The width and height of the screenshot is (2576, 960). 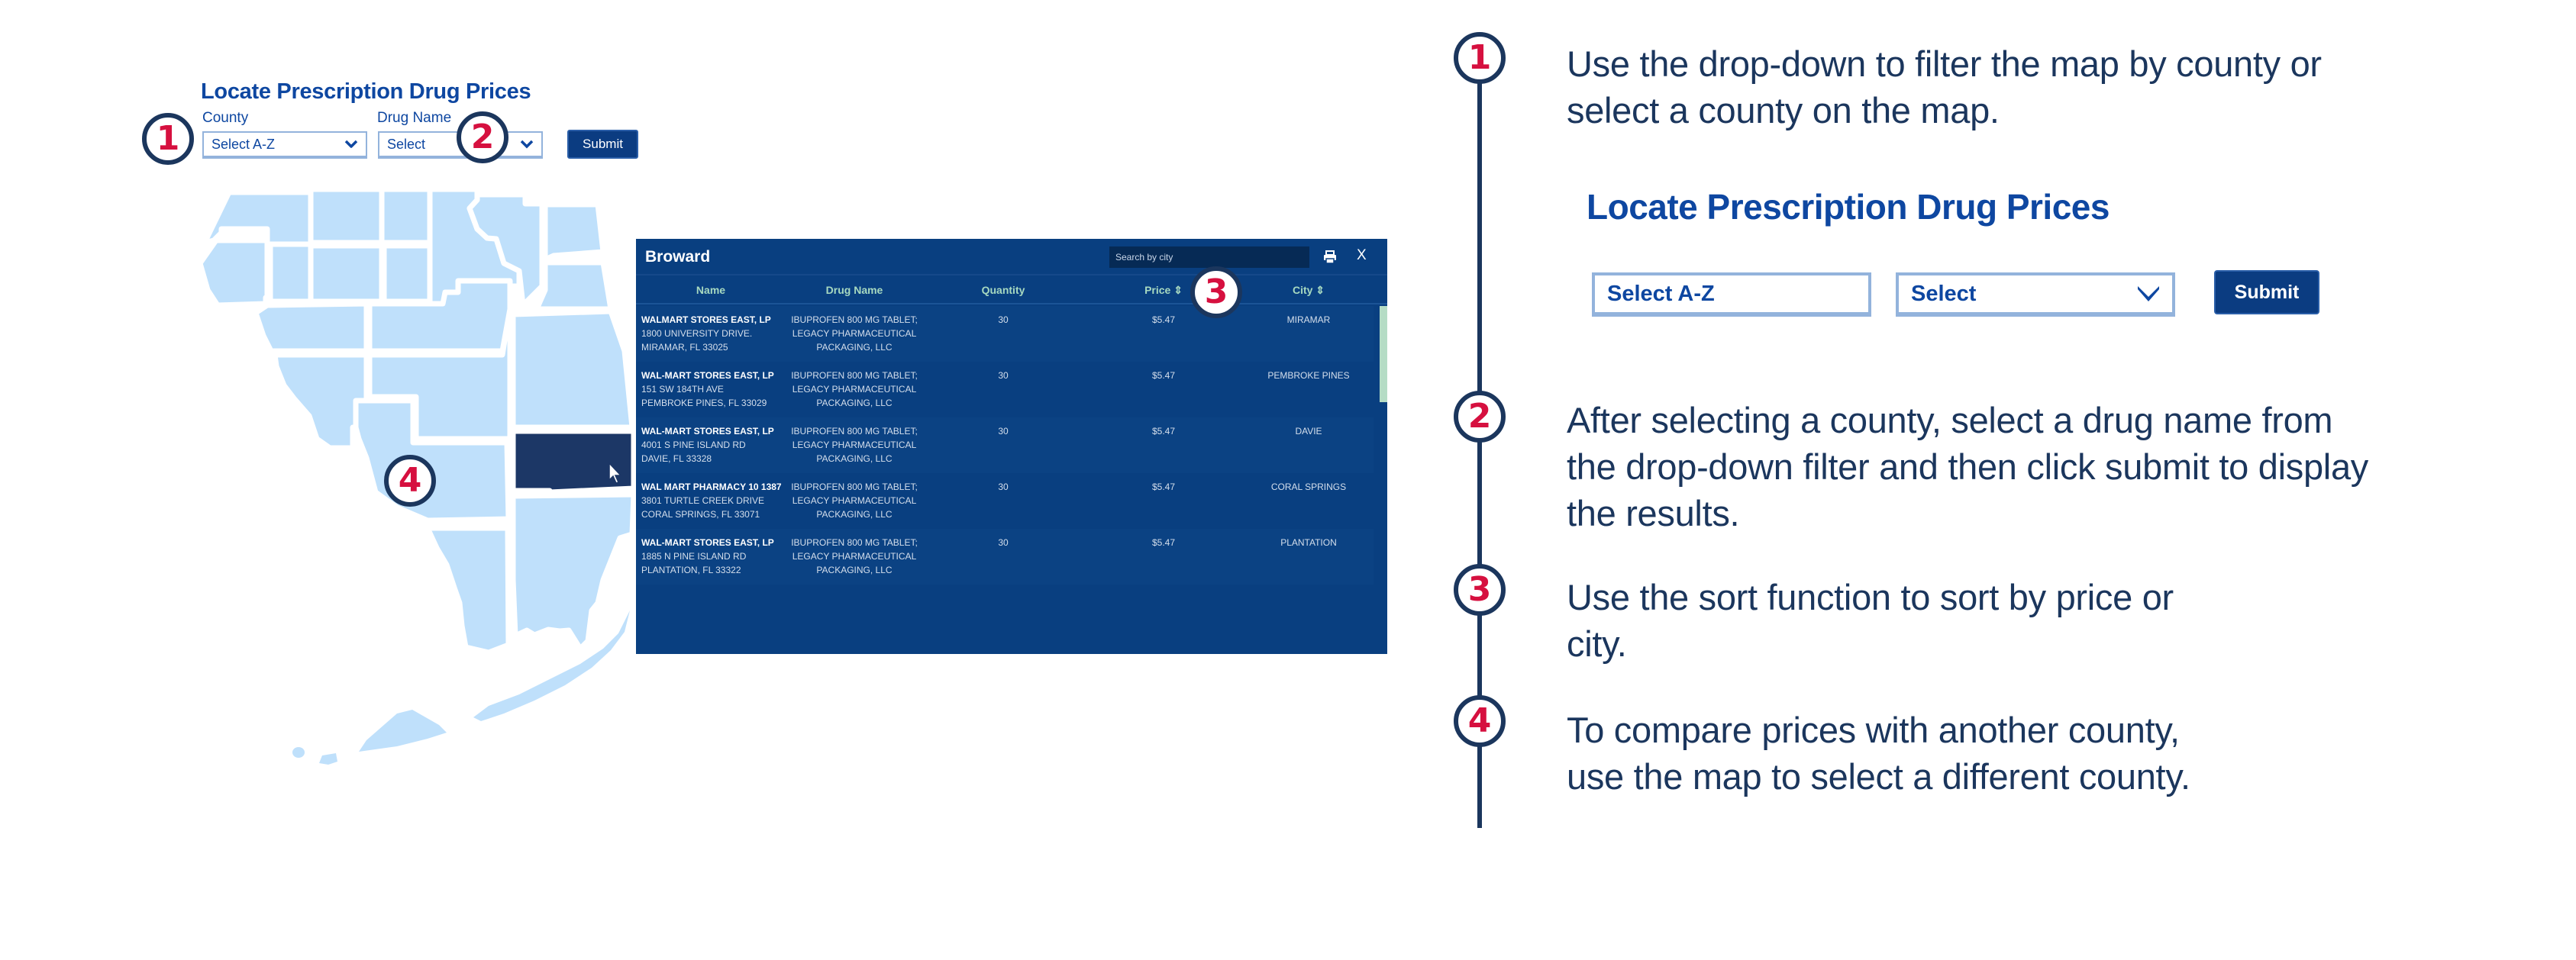 I want to click on step-marker-3: 3, so click(x=1216, y=292).